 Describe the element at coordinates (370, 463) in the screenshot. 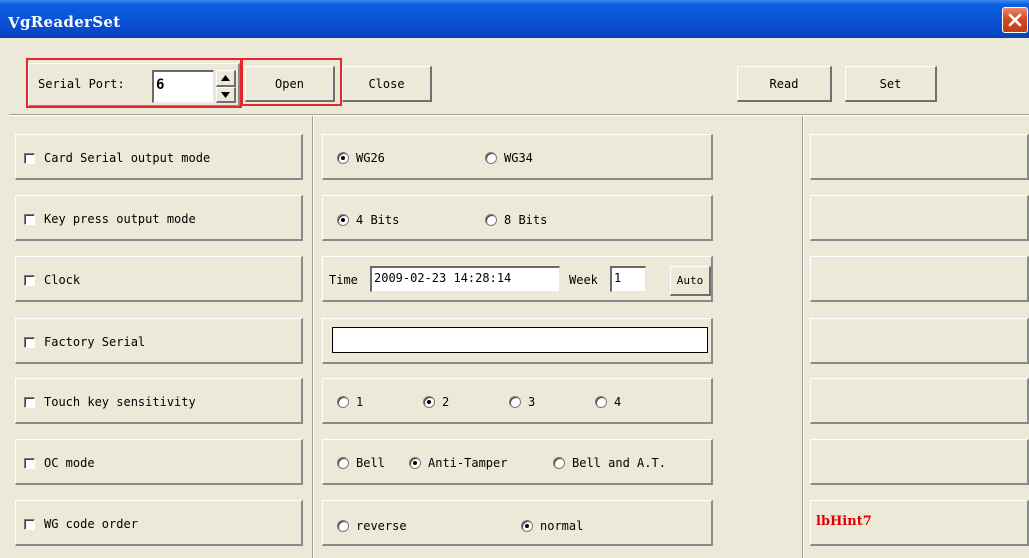

I see `radio-label: Bell` at that location.